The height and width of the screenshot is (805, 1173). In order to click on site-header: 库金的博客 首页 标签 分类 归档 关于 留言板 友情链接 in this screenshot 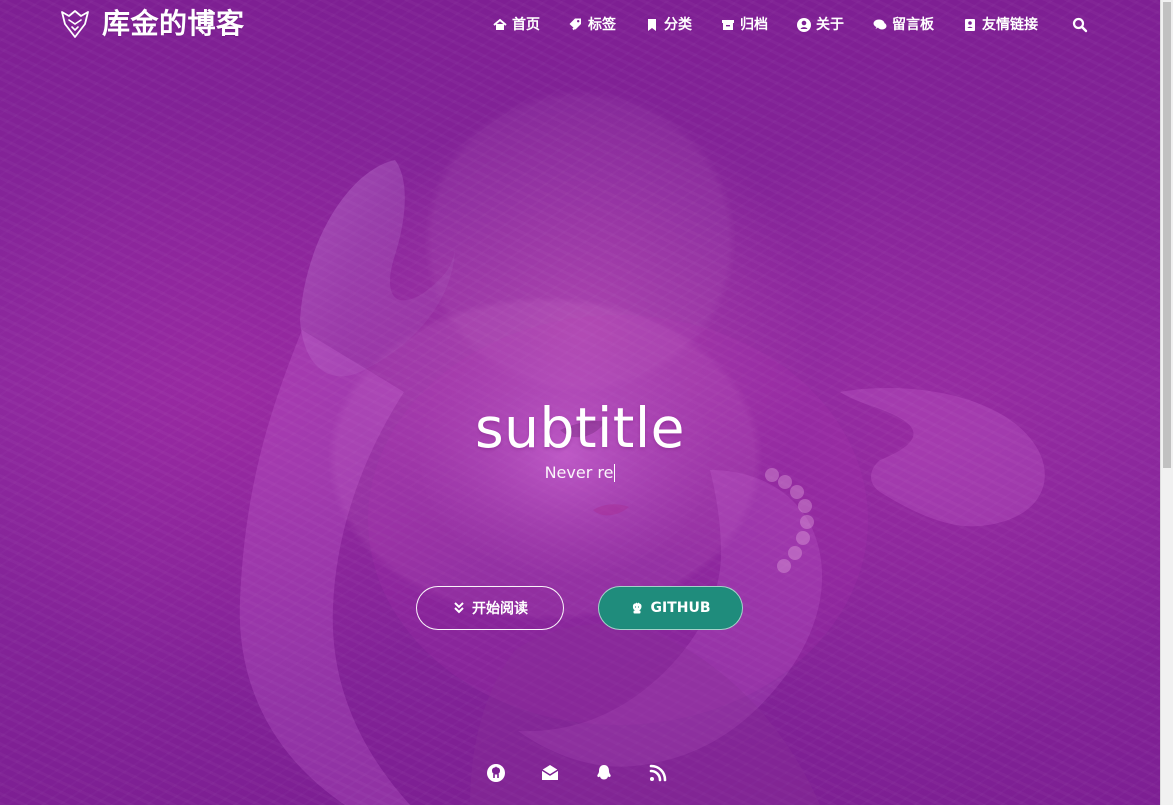, I will do `click(580, 26)`.